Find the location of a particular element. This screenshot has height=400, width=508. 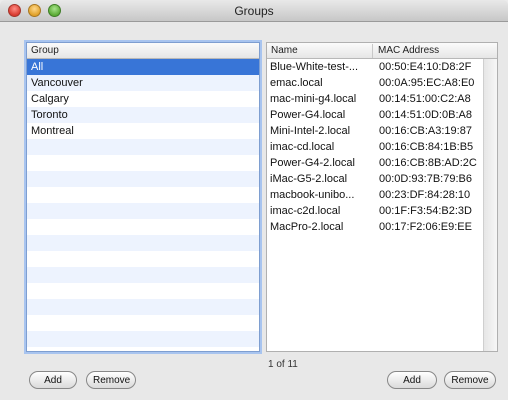

mac-address-cell: 00:14:51:0D:0B:A8 is located at coordinates (425, 115).